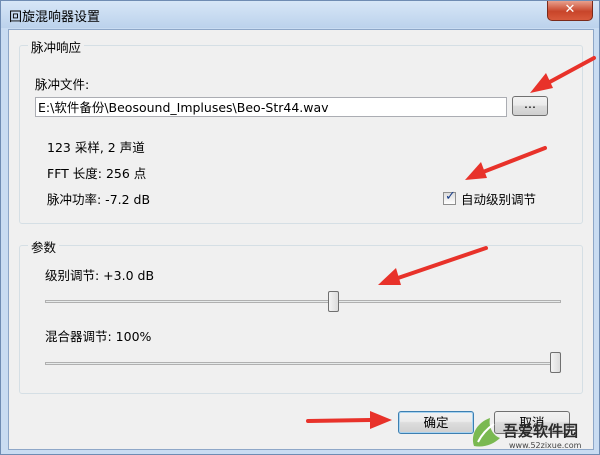 The image size is (600, 455). I want to click on level-slider-thumb, so click(333, 301).